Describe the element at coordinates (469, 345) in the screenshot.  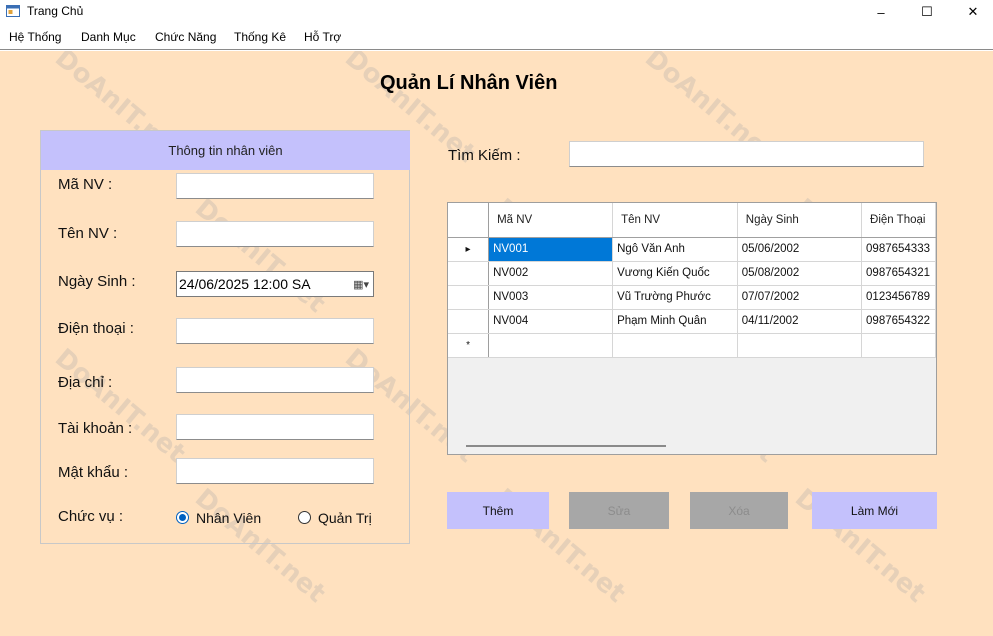
I see `new-row-icon: *` at that location.